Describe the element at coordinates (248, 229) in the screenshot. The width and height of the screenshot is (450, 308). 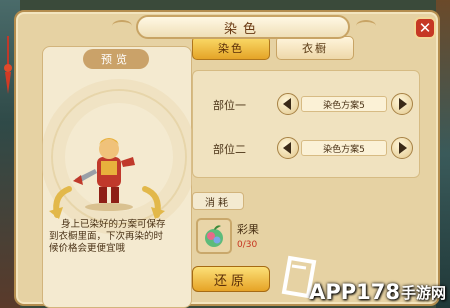
I see `item-name: 彩果` at that location.